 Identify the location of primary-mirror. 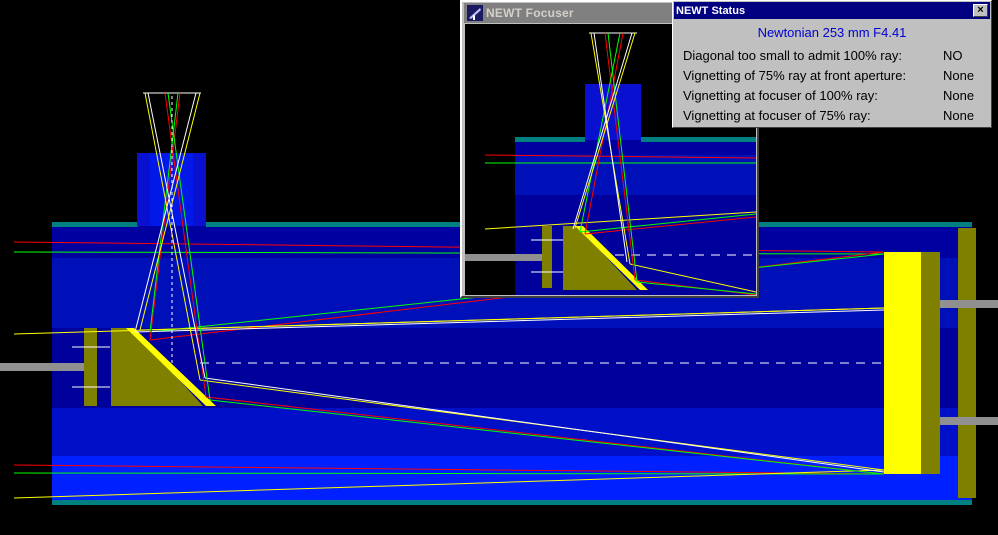
(903, 363).